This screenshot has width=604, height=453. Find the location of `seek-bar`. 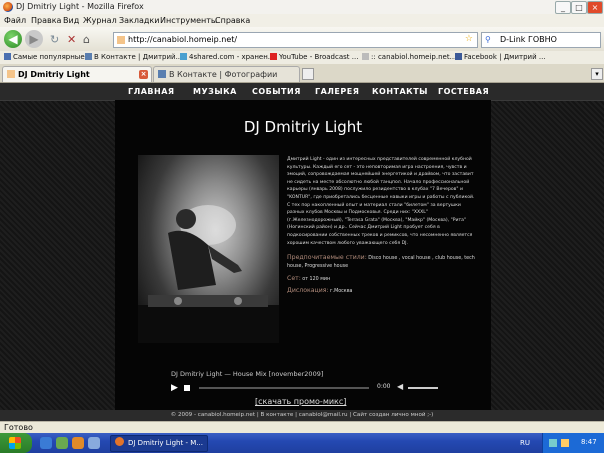

seek-bar is located at coordinates (284, 388).